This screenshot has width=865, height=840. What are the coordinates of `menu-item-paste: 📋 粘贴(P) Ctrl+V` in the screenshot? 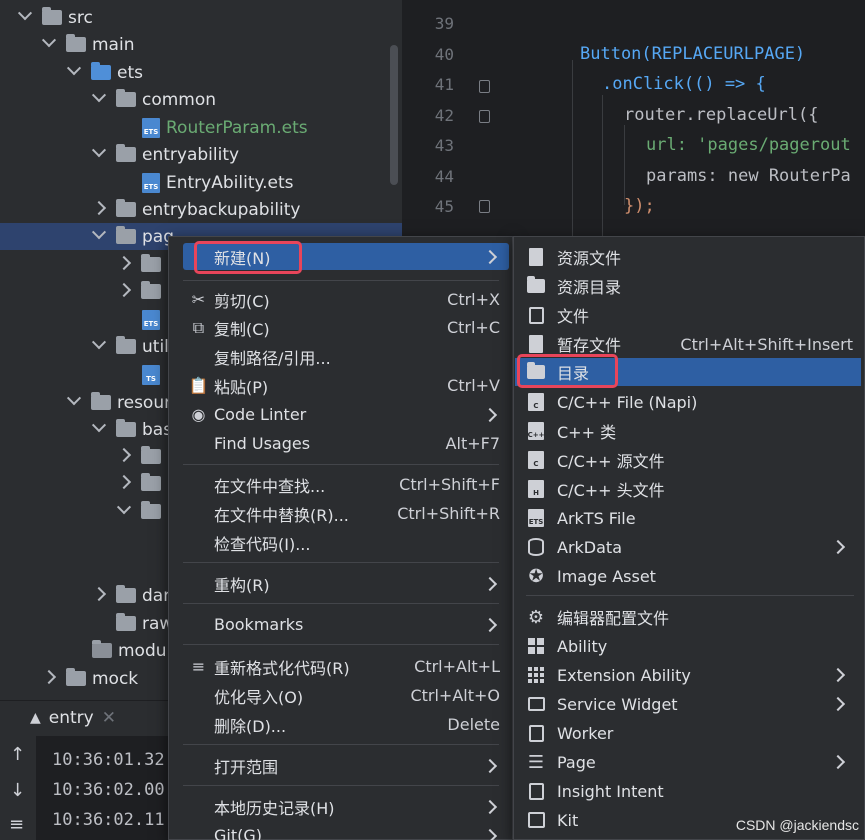 It's located at (346, 385).